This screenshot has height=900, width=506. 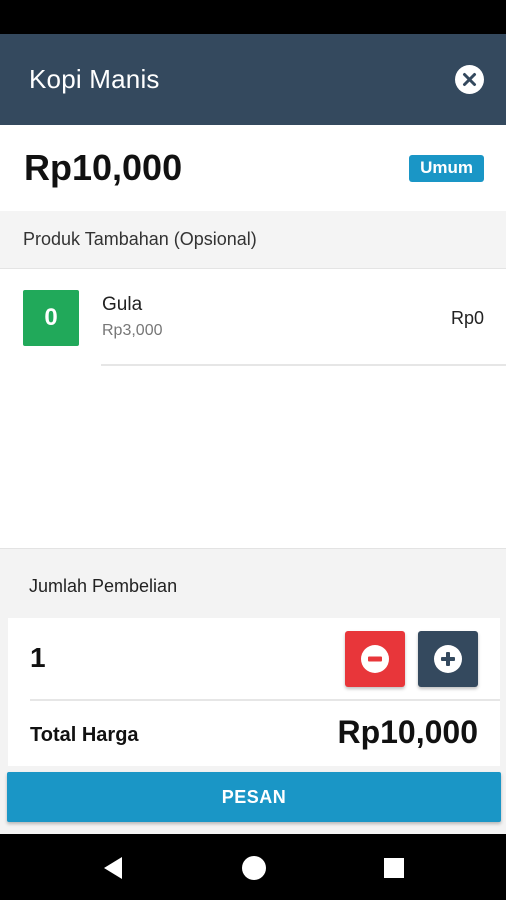 What do you see at coordinates (132, 330) in the screenshot?
I see `addon-unit-price: Rp3,000` at bounding box center [132, 330].